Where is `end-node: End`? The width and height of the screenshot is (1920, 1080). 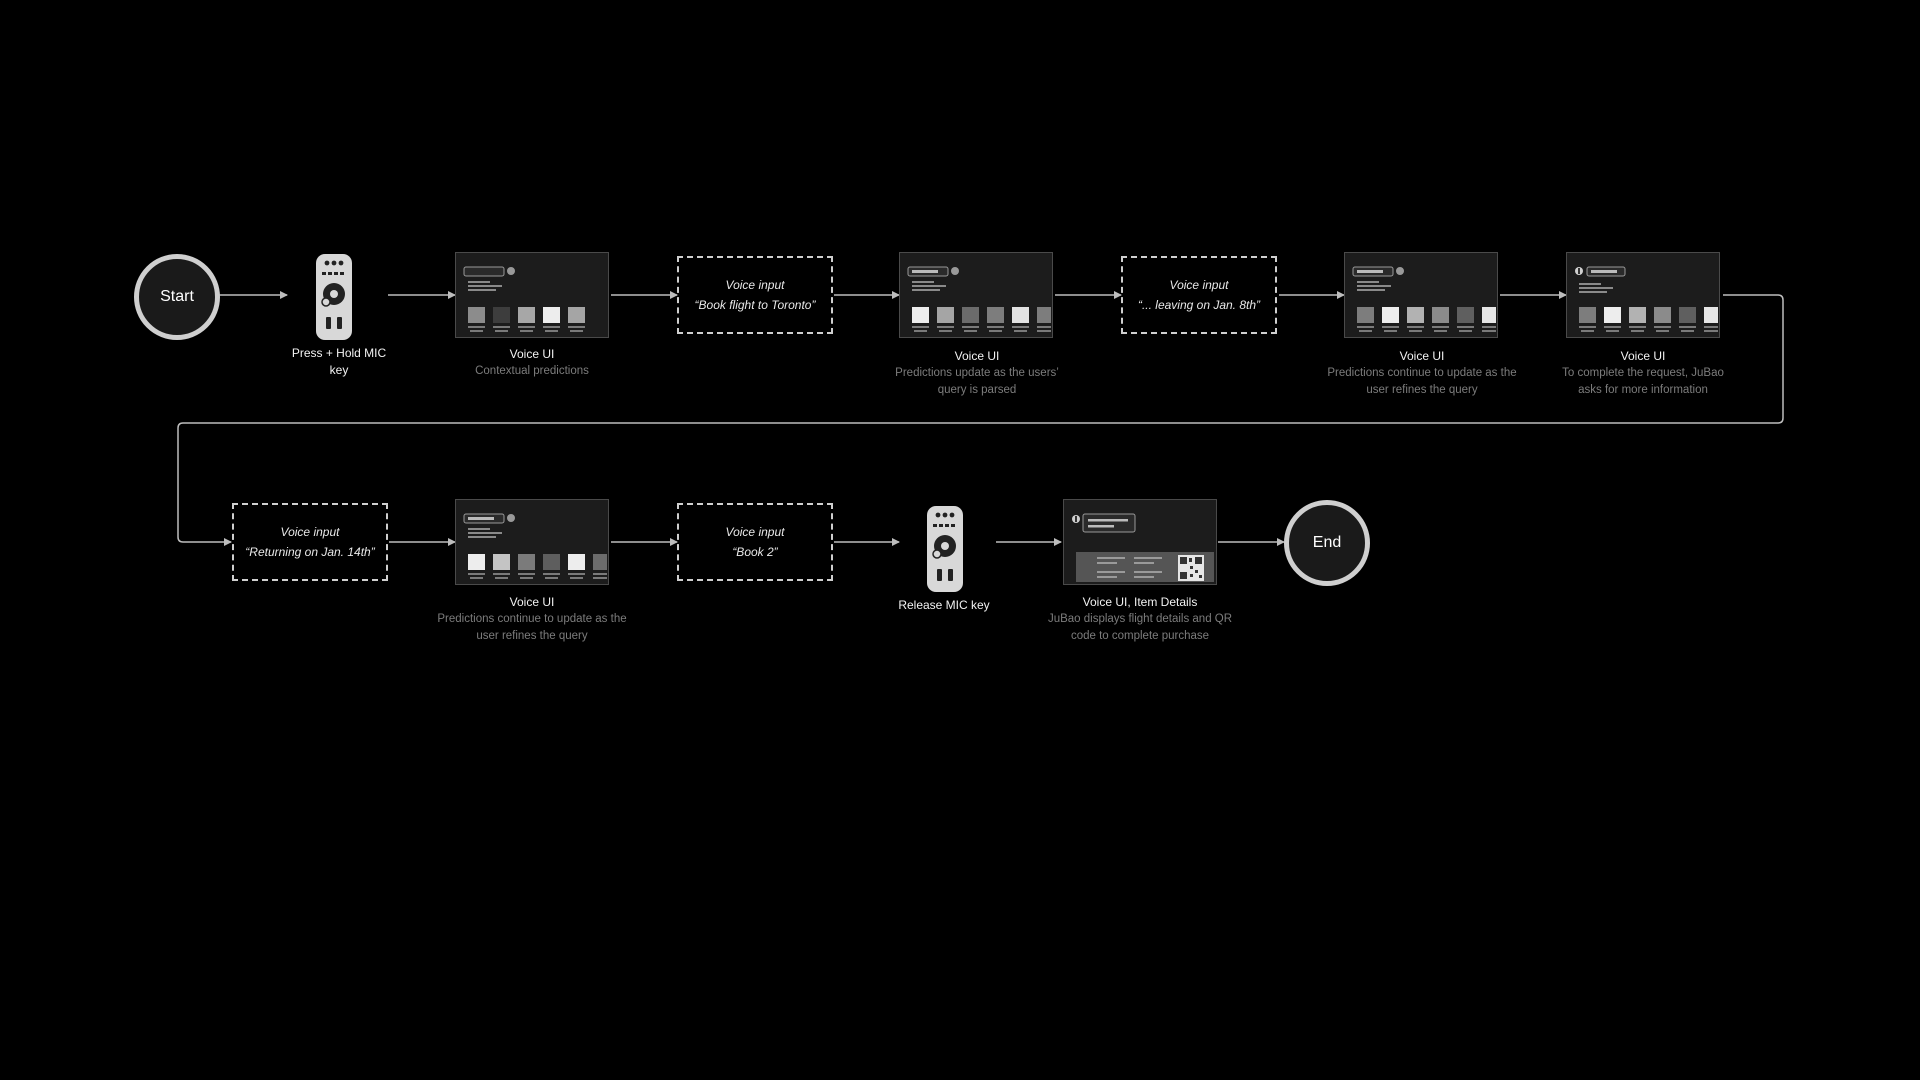 end-node: End is located at coordinates (1327, 543).